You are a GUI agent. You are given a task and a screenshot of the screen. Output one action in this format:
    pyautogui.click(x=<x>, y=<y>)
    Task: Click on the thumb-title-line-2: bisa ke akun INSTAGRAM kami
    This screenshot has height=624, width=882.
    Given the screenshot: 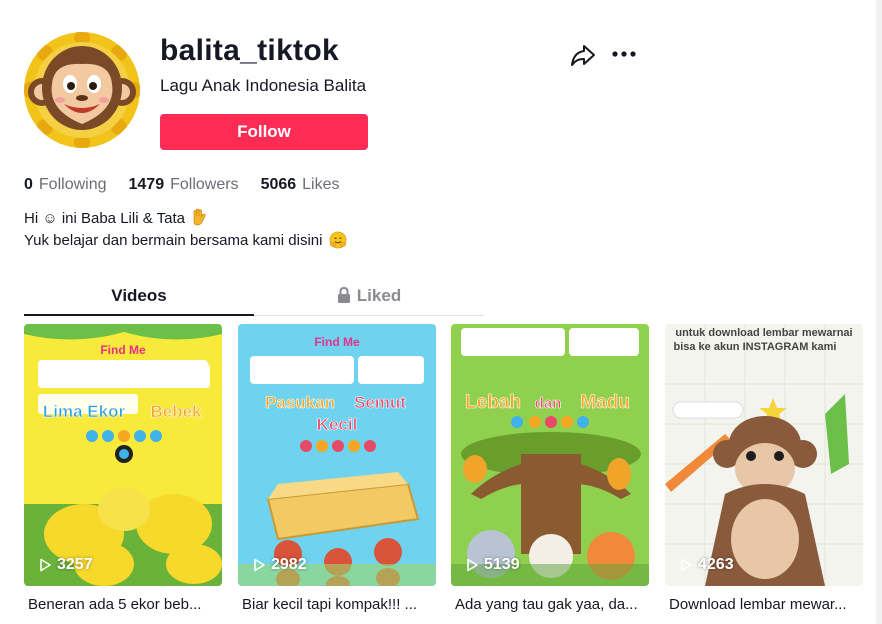 What is the action you would take?
    pyautogui.click(x=754, y=347)
    